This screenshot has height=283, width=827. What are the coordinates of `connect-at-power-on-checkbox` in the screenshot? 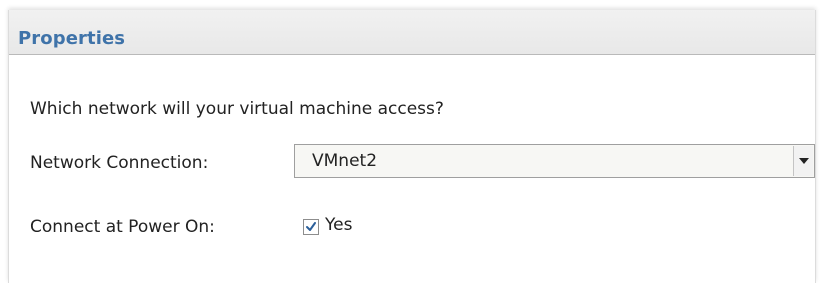 It's located at (311, 227).